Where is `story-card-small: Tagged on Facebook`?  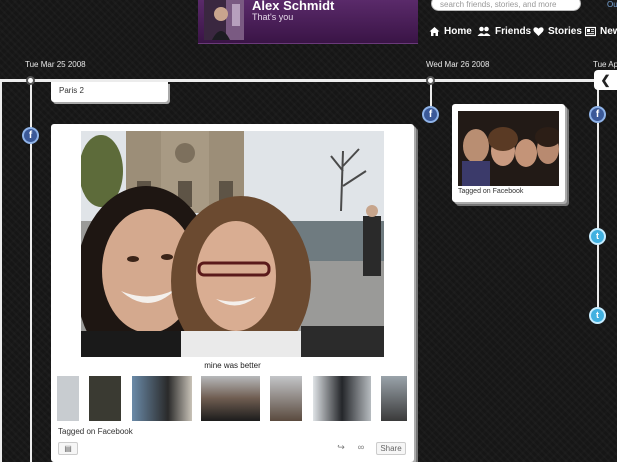 story-card-small: Tagged on Facebook is located at coordinates (508, 153).